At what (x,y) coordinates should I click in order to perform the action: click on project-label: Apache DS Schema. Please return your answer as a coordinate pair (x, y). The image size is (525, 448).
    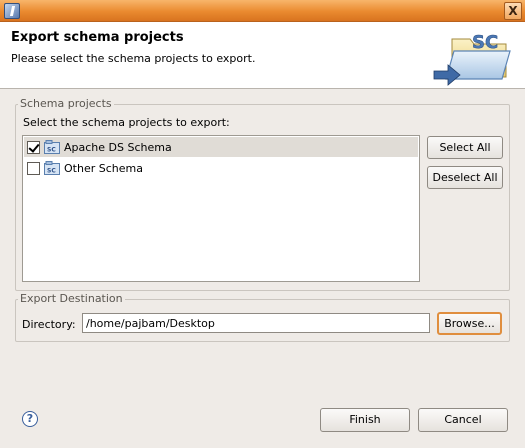
    Looking at the image, I should click on (118, 147).